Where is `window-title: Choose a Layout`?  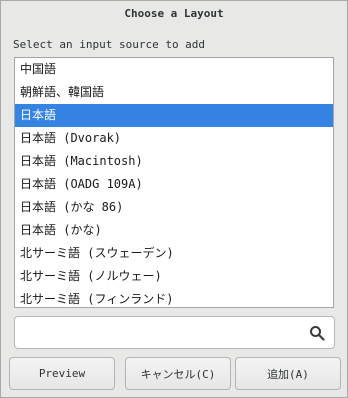 window-title: Choose a Layout is located at coordinates (174, 13).